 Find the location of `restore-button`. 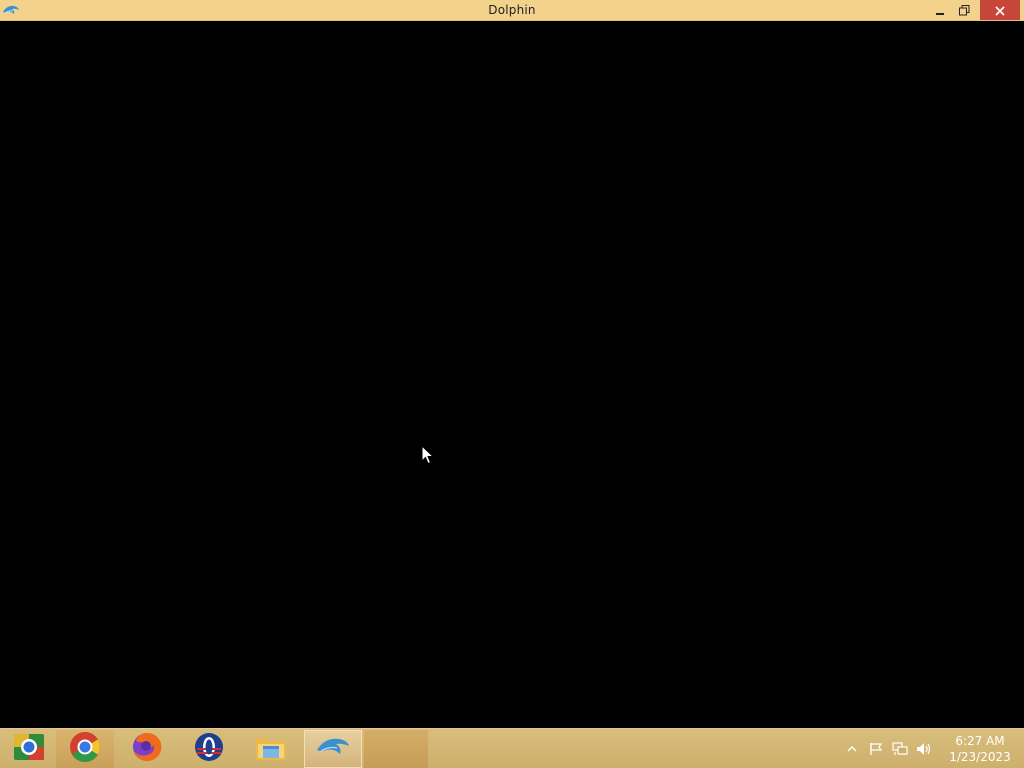

restore-button is located at coordinates (964, 10).